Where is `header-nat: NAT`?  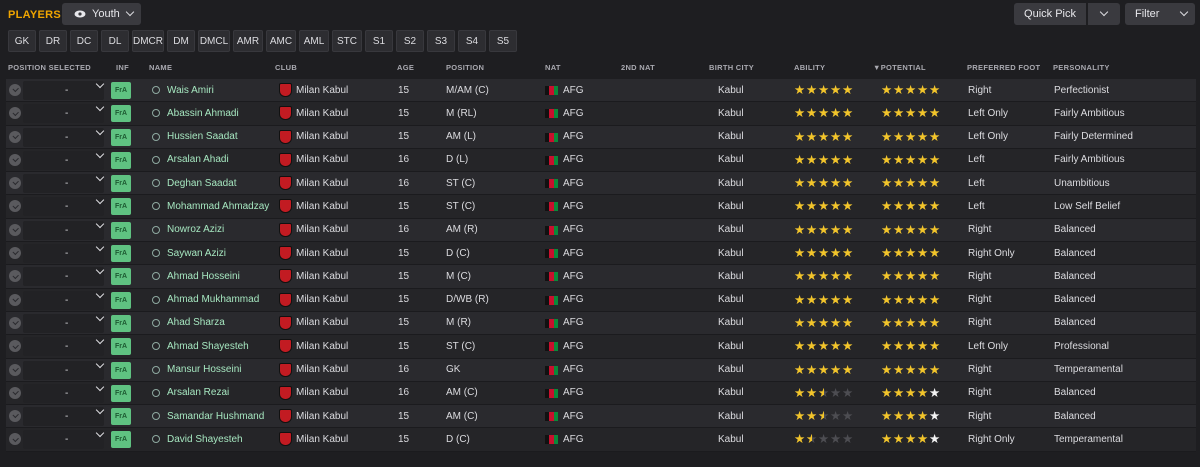 header-nat: NAT is located at coordinates (553, 67).